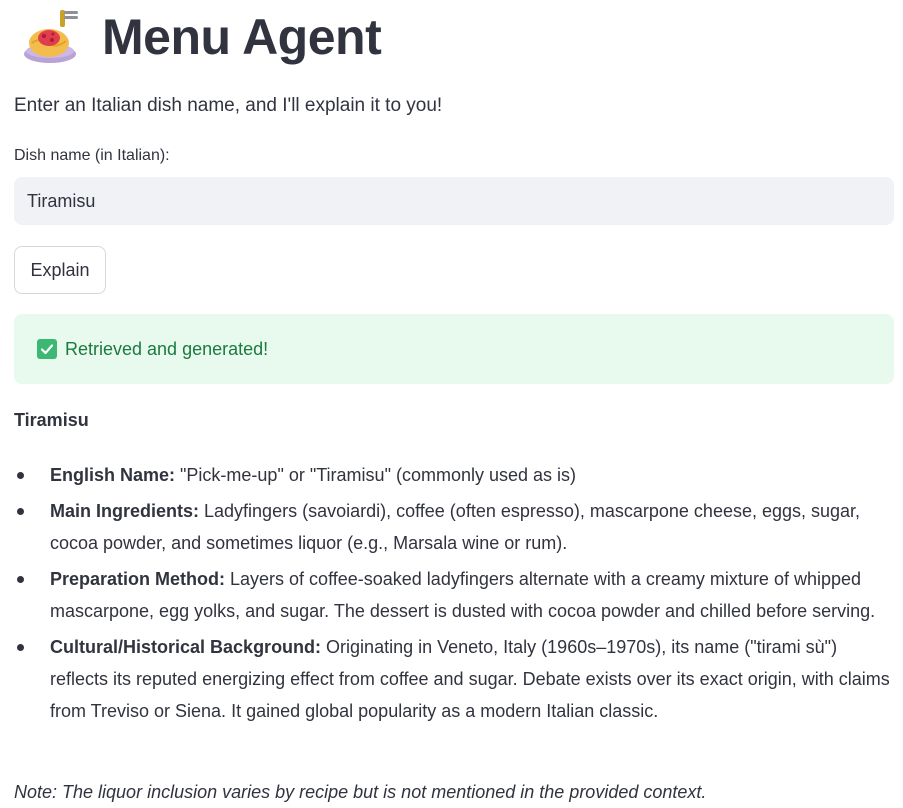 The height and width of the screenshot is (808, 903). What do you see at coordinates (51, 420) in the screenshot?
I see `result-heading: Tiramisu` at bounding box center [51, 420].